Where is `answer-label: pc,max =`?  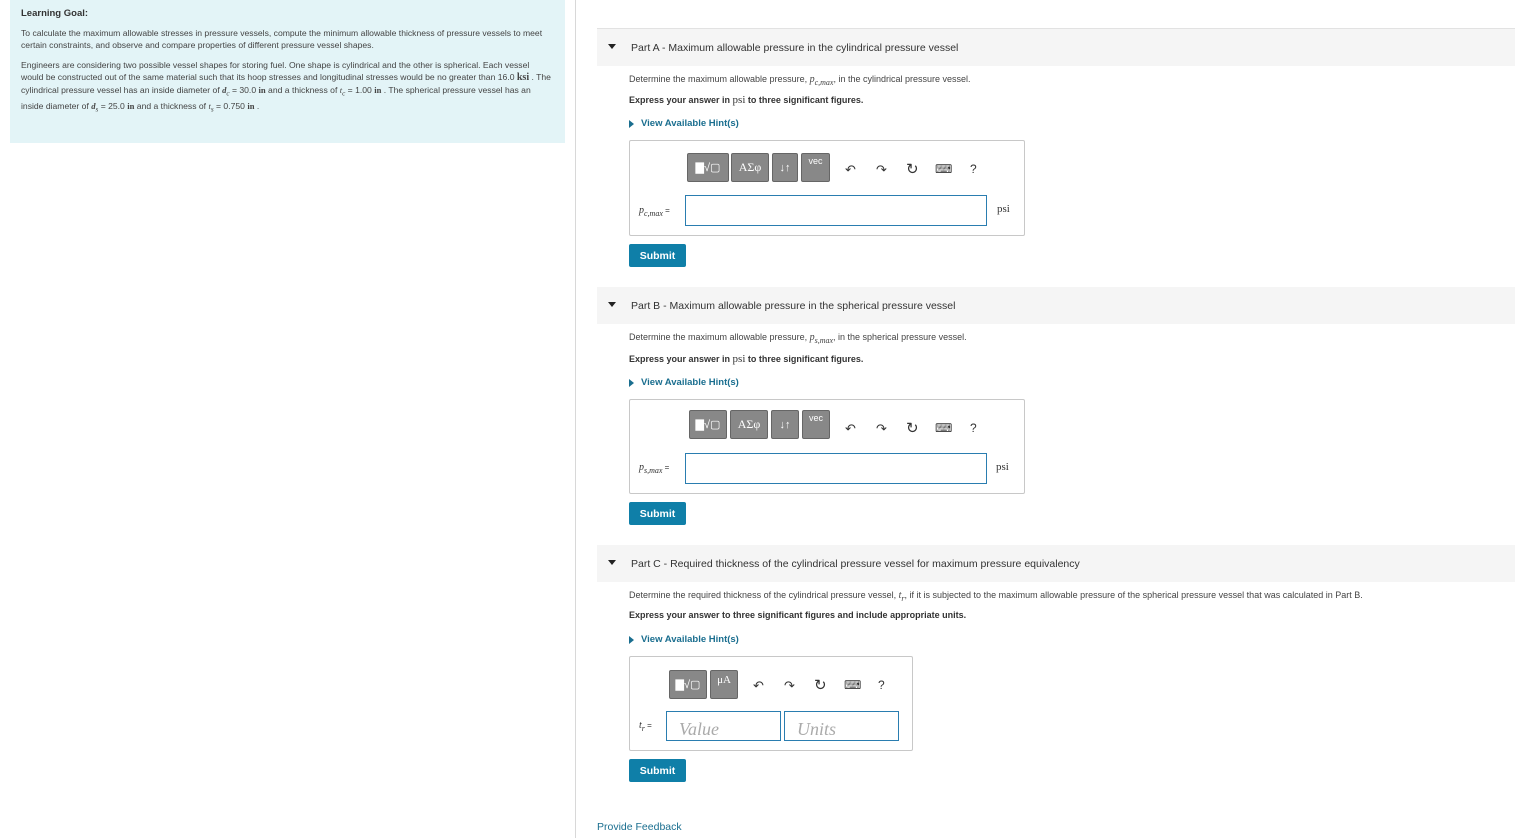
answer-label: pc,max = is located at coordinates (654, 211).